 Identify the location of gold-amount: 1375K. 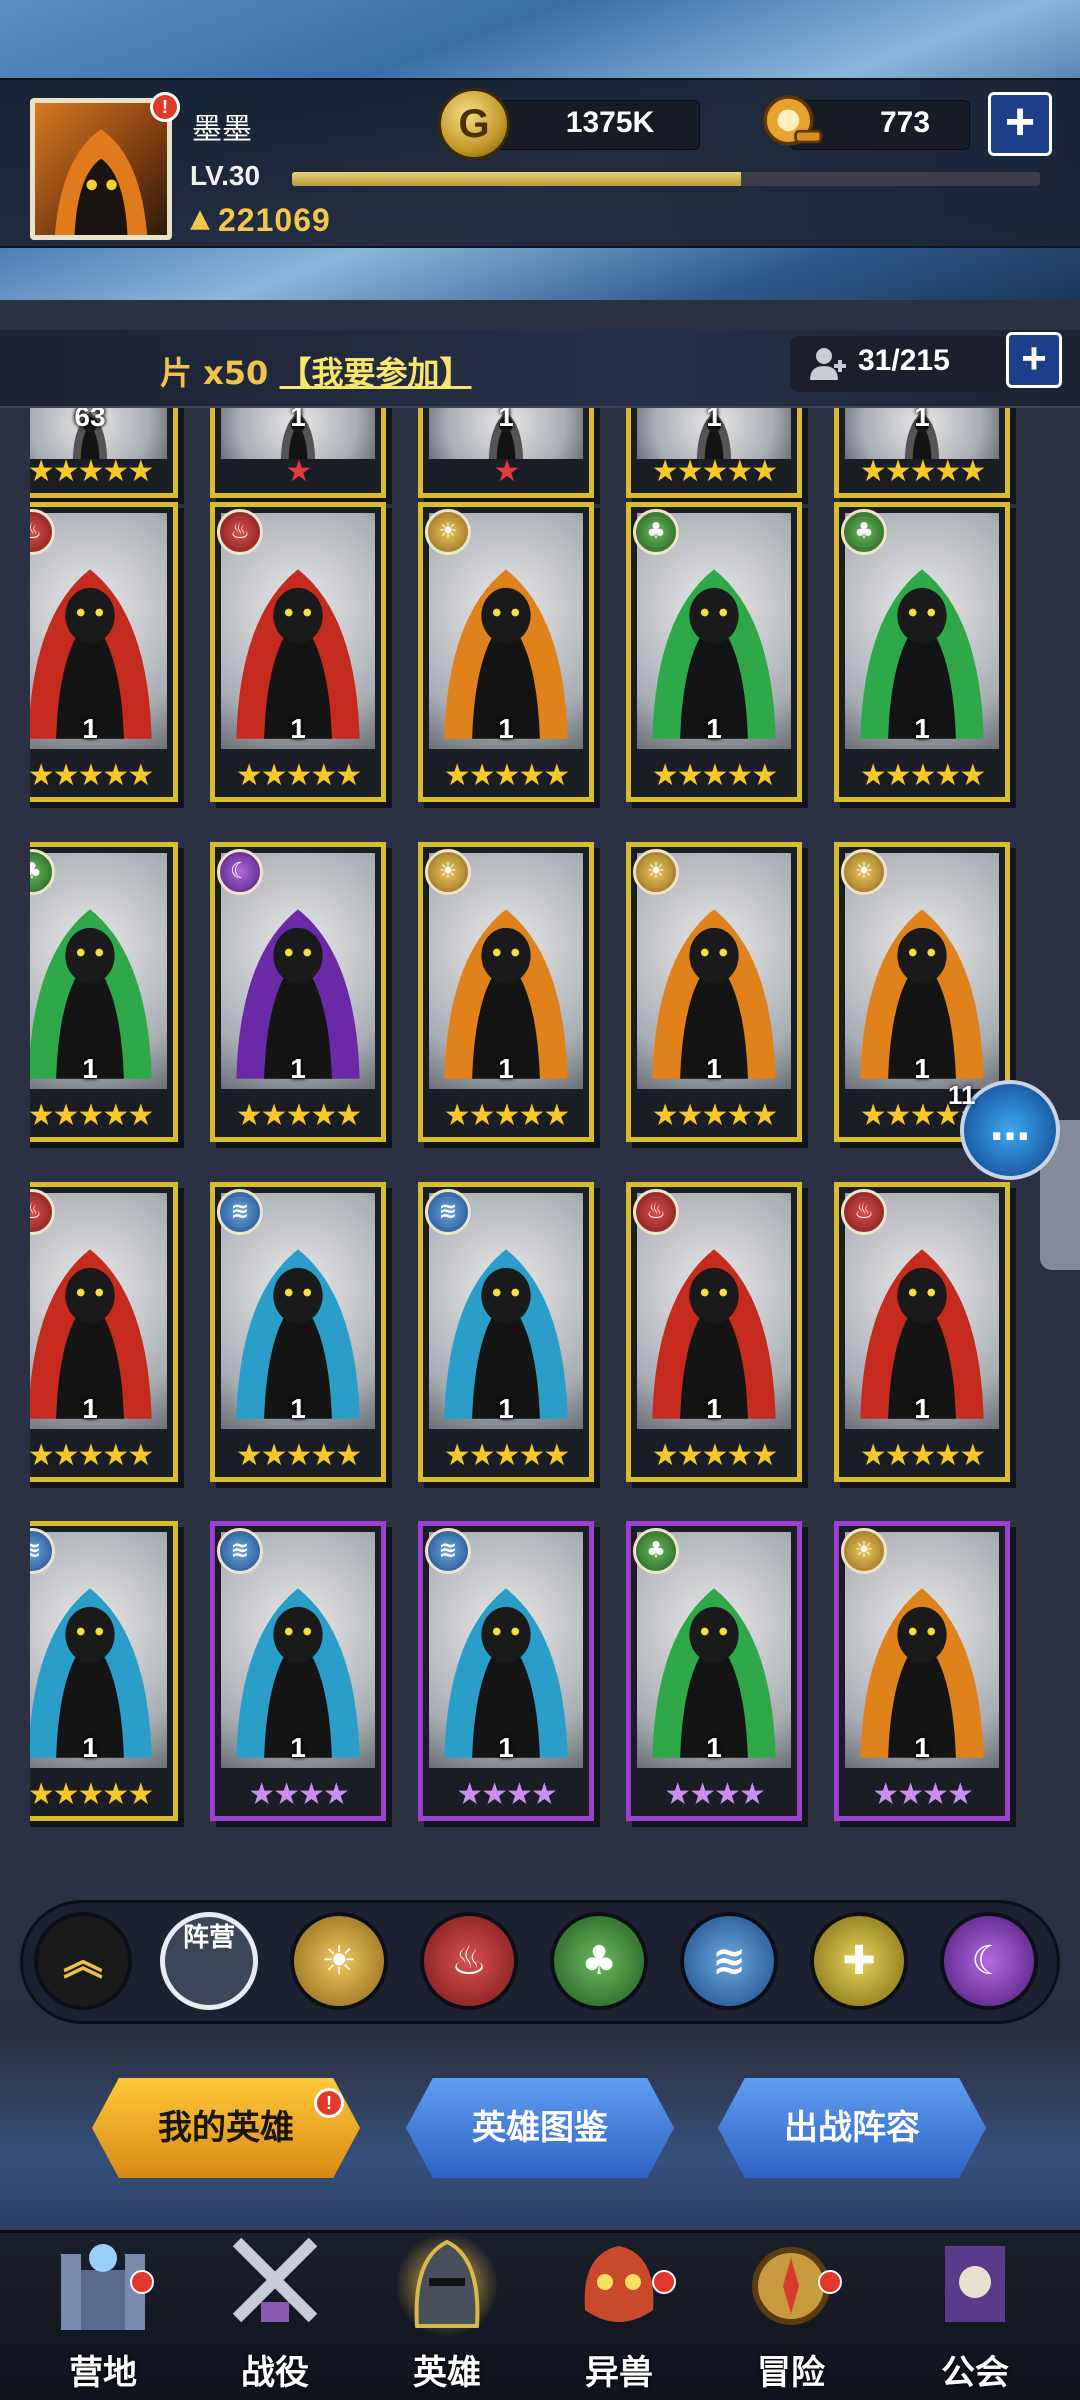
(610, 122).